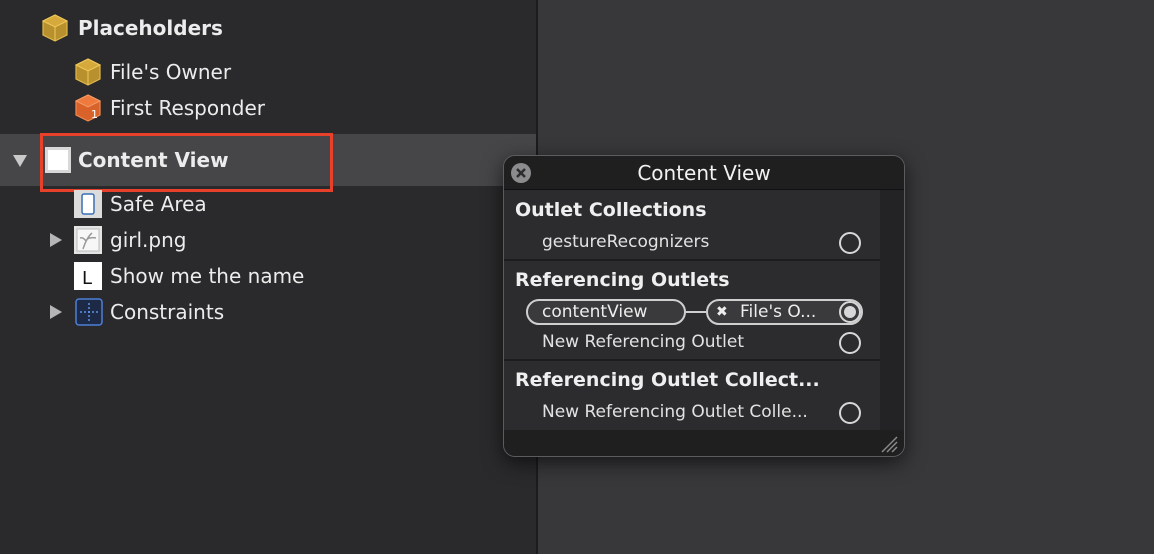 This screenshot has height=554, width=1154. What do you see at coordinates (167, 312) in the screenshot?
I see `outline-item-label: Constraints` at bounding box center [167, 312].